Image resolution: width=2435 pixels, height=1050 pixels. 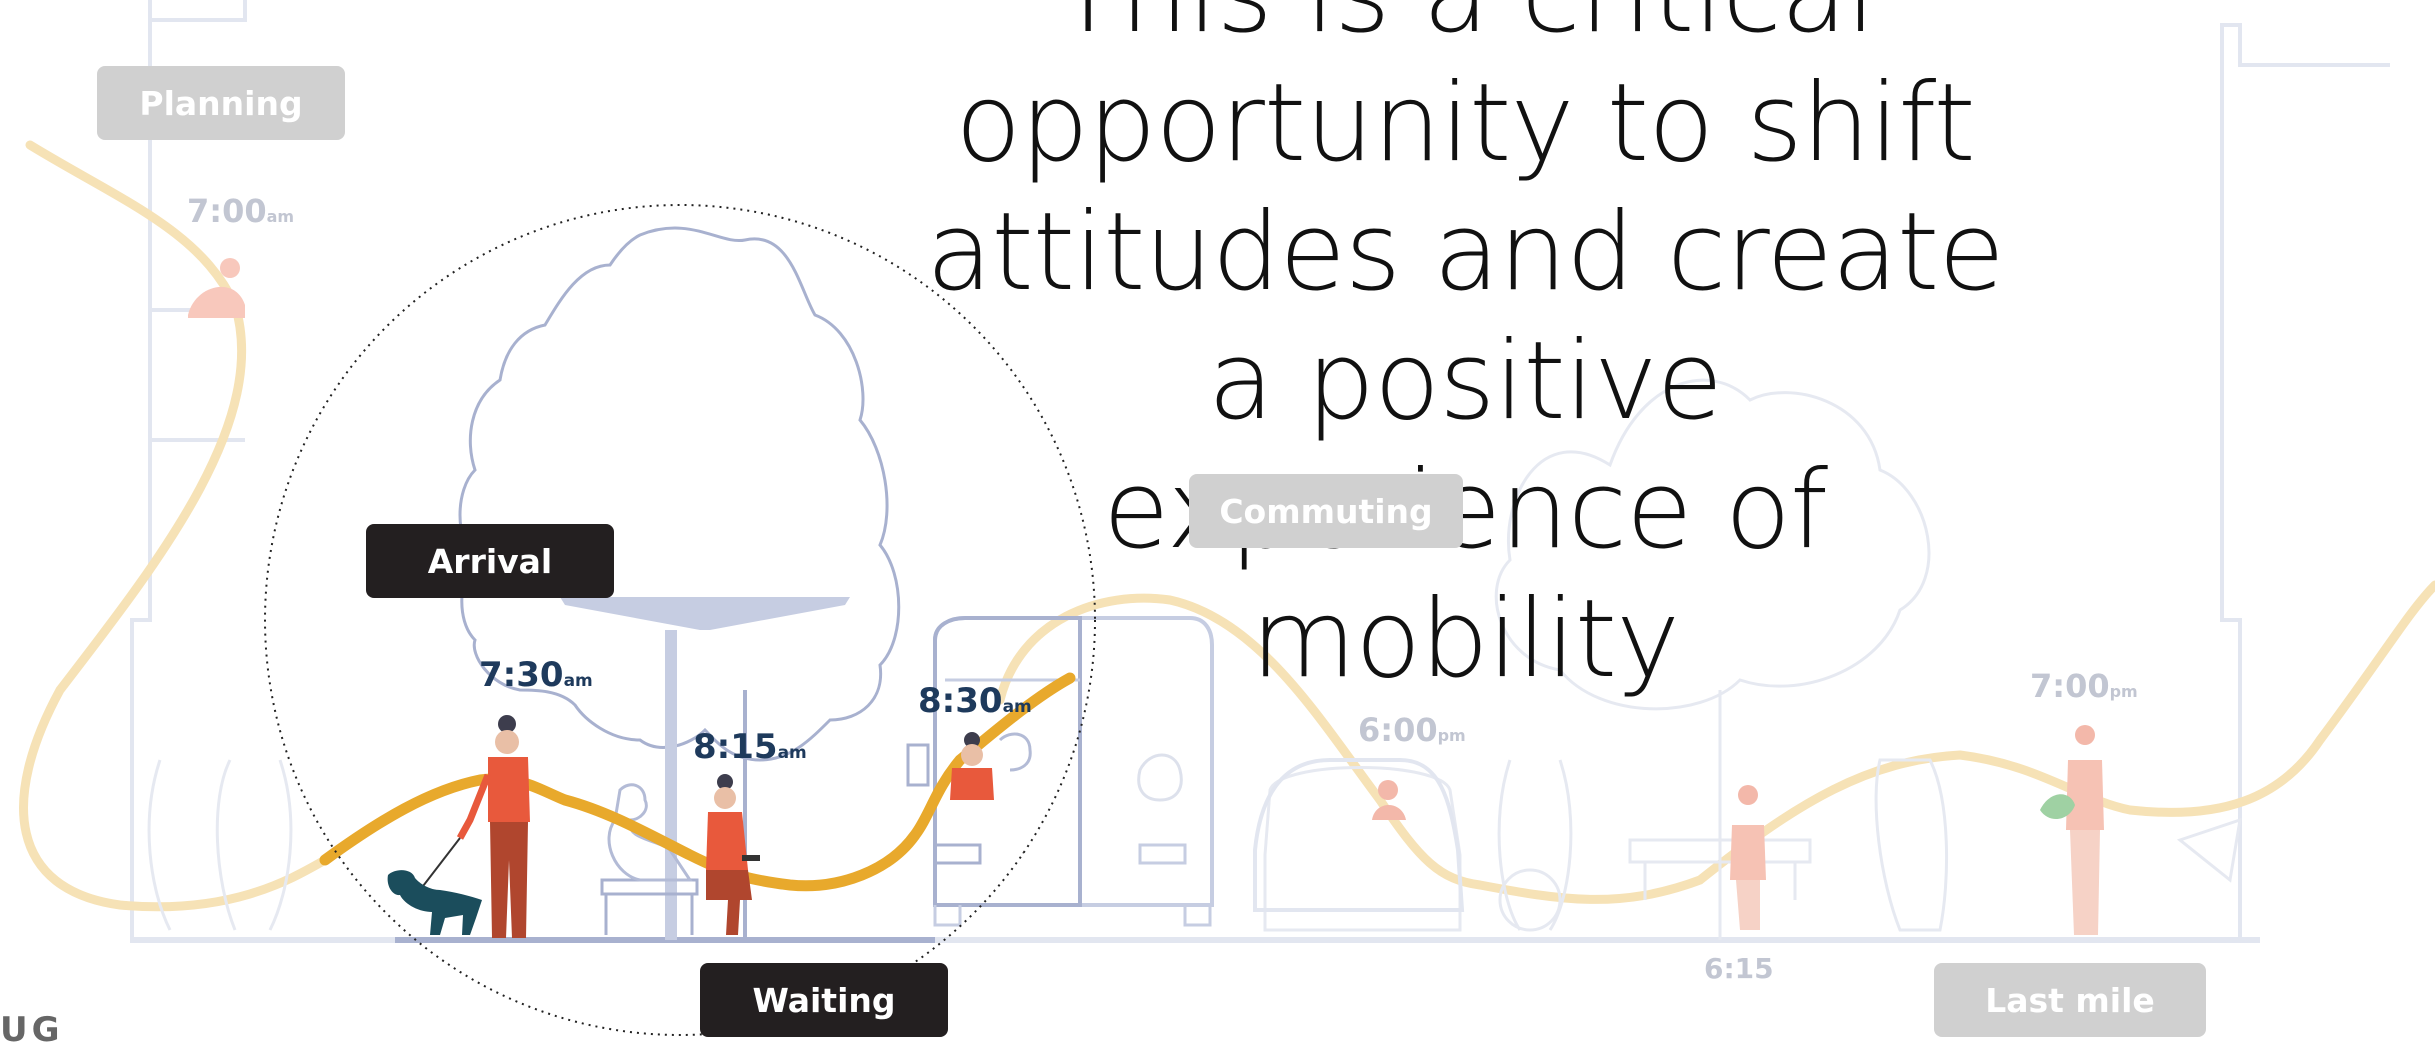 What do you see at coordinates (241, 211) in the screenshot?
I see `time-label-700am: 7:00am` at bounding box center [241, 211].